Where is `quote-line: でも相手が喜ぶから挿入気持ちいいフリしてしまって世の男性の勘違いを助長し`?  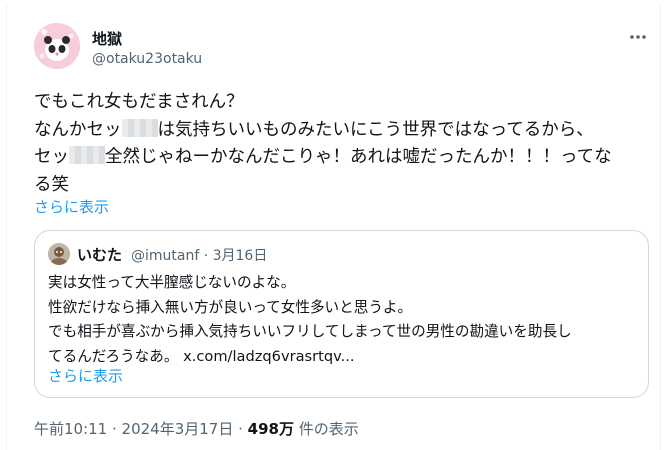
quote-line: でも相手が喜ぶから挿入気持ちいいフリしてしまって世の男性の勘違いを助長し is located at coordinates (310, 331).